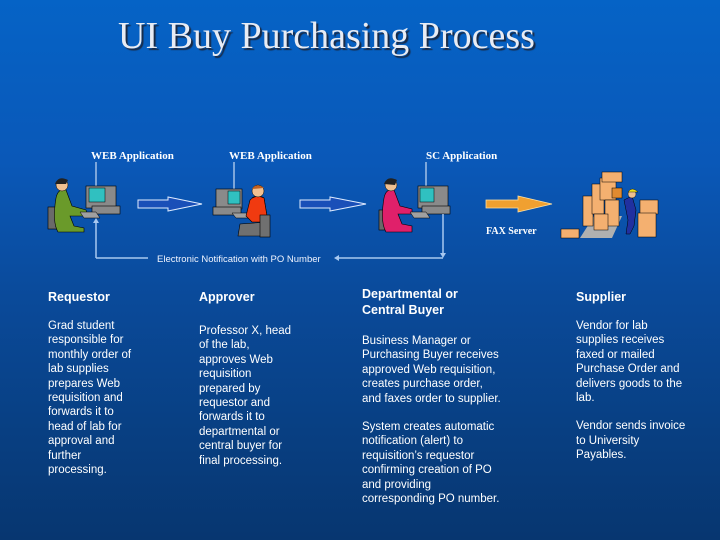 The height and width of the screenshot is (540, 720). I want to click on buyer-heading: Departmental or Central Buyer, so click(410, 302).